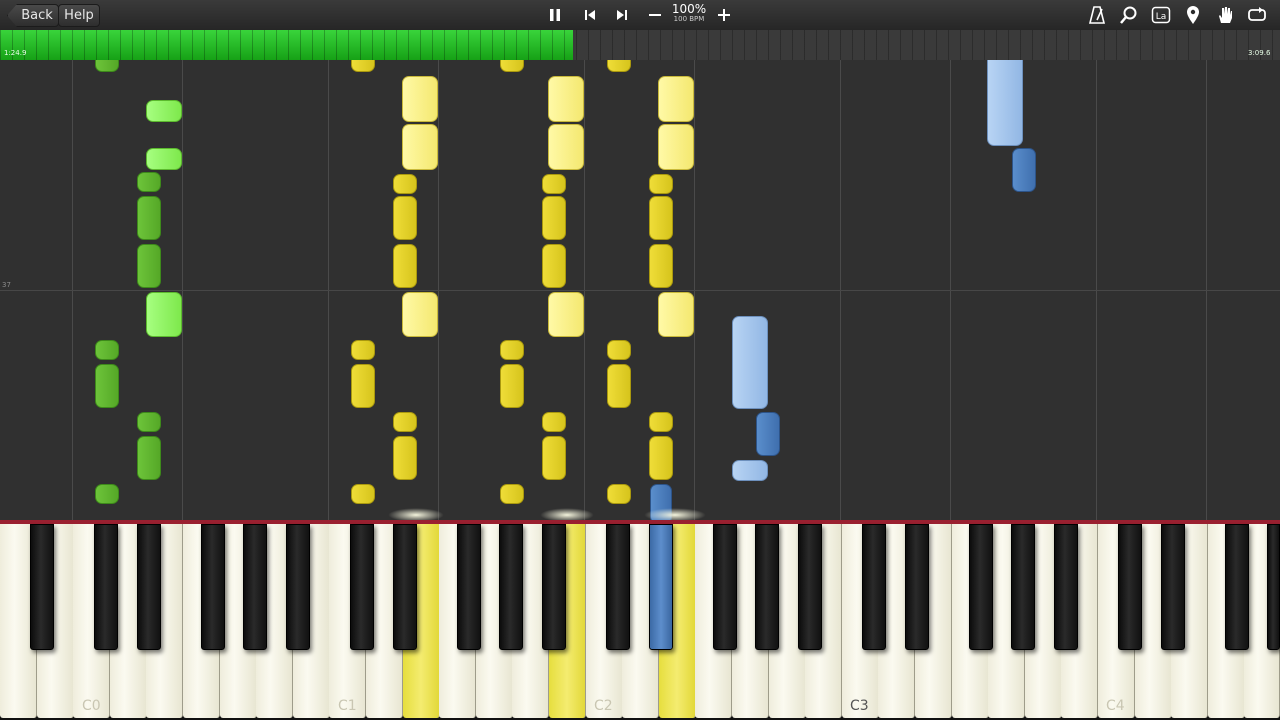 The height and width of the screenshot is (720, 1280). I want to click on minus-icon, so click(655, 15).